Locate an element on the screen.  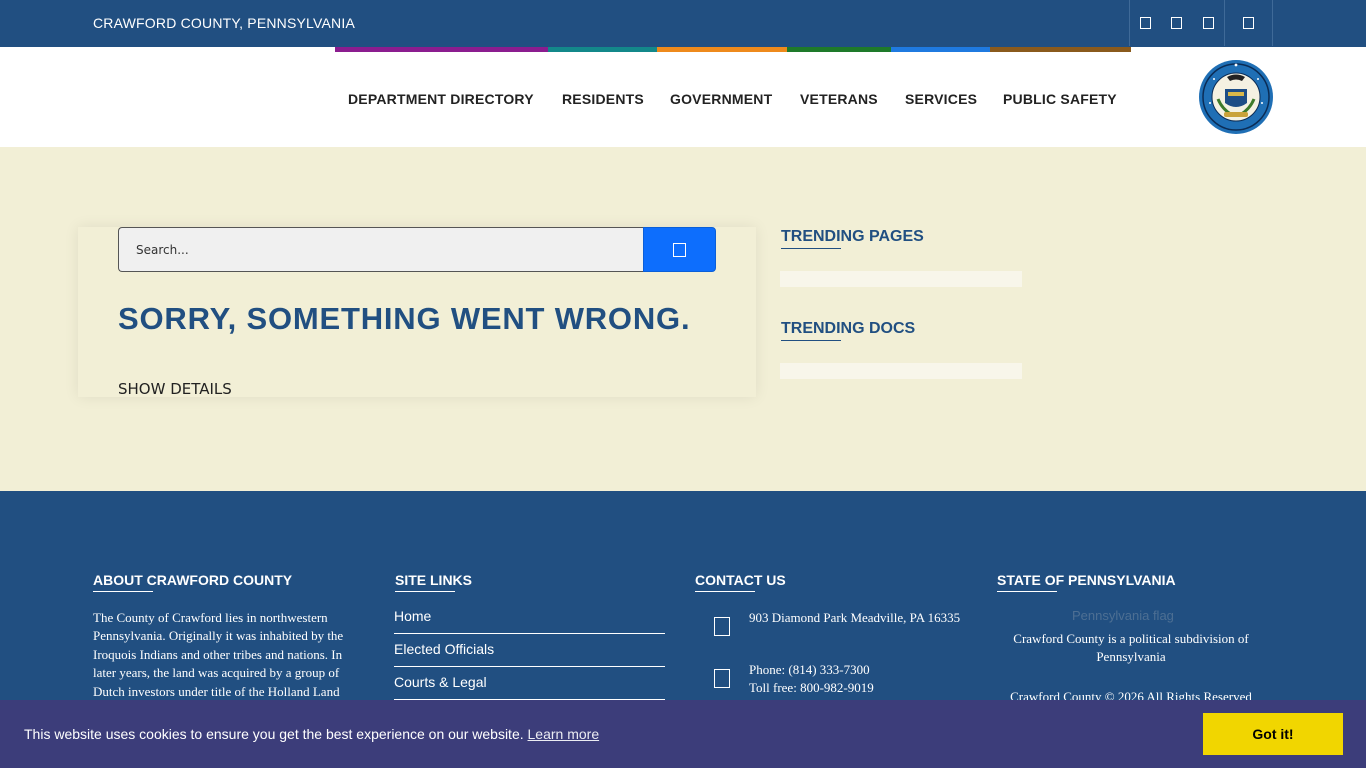
contact-toll-free: Toll free: 800-982-9019 is located at coordinates (811, 688).